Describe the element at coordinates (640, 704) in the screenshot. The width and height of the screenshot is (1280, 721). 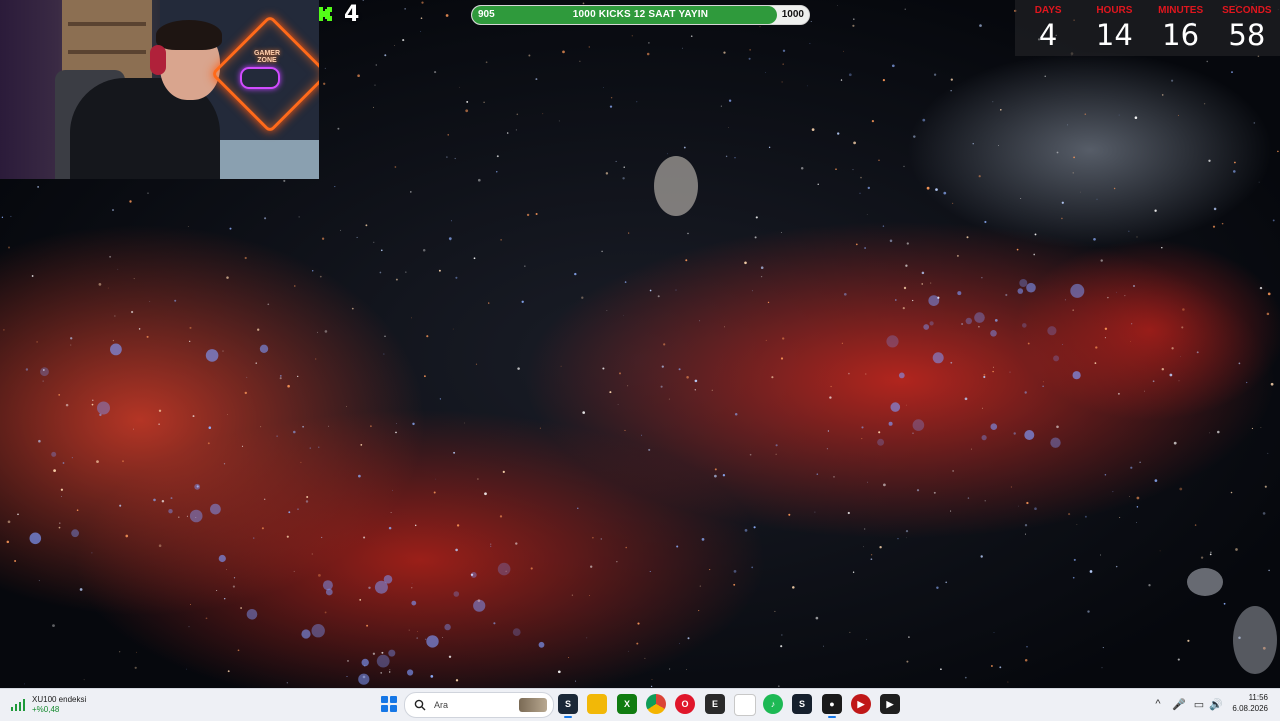
I see `windows-taskbar: XU100 endeksi +%0,48` at that location.